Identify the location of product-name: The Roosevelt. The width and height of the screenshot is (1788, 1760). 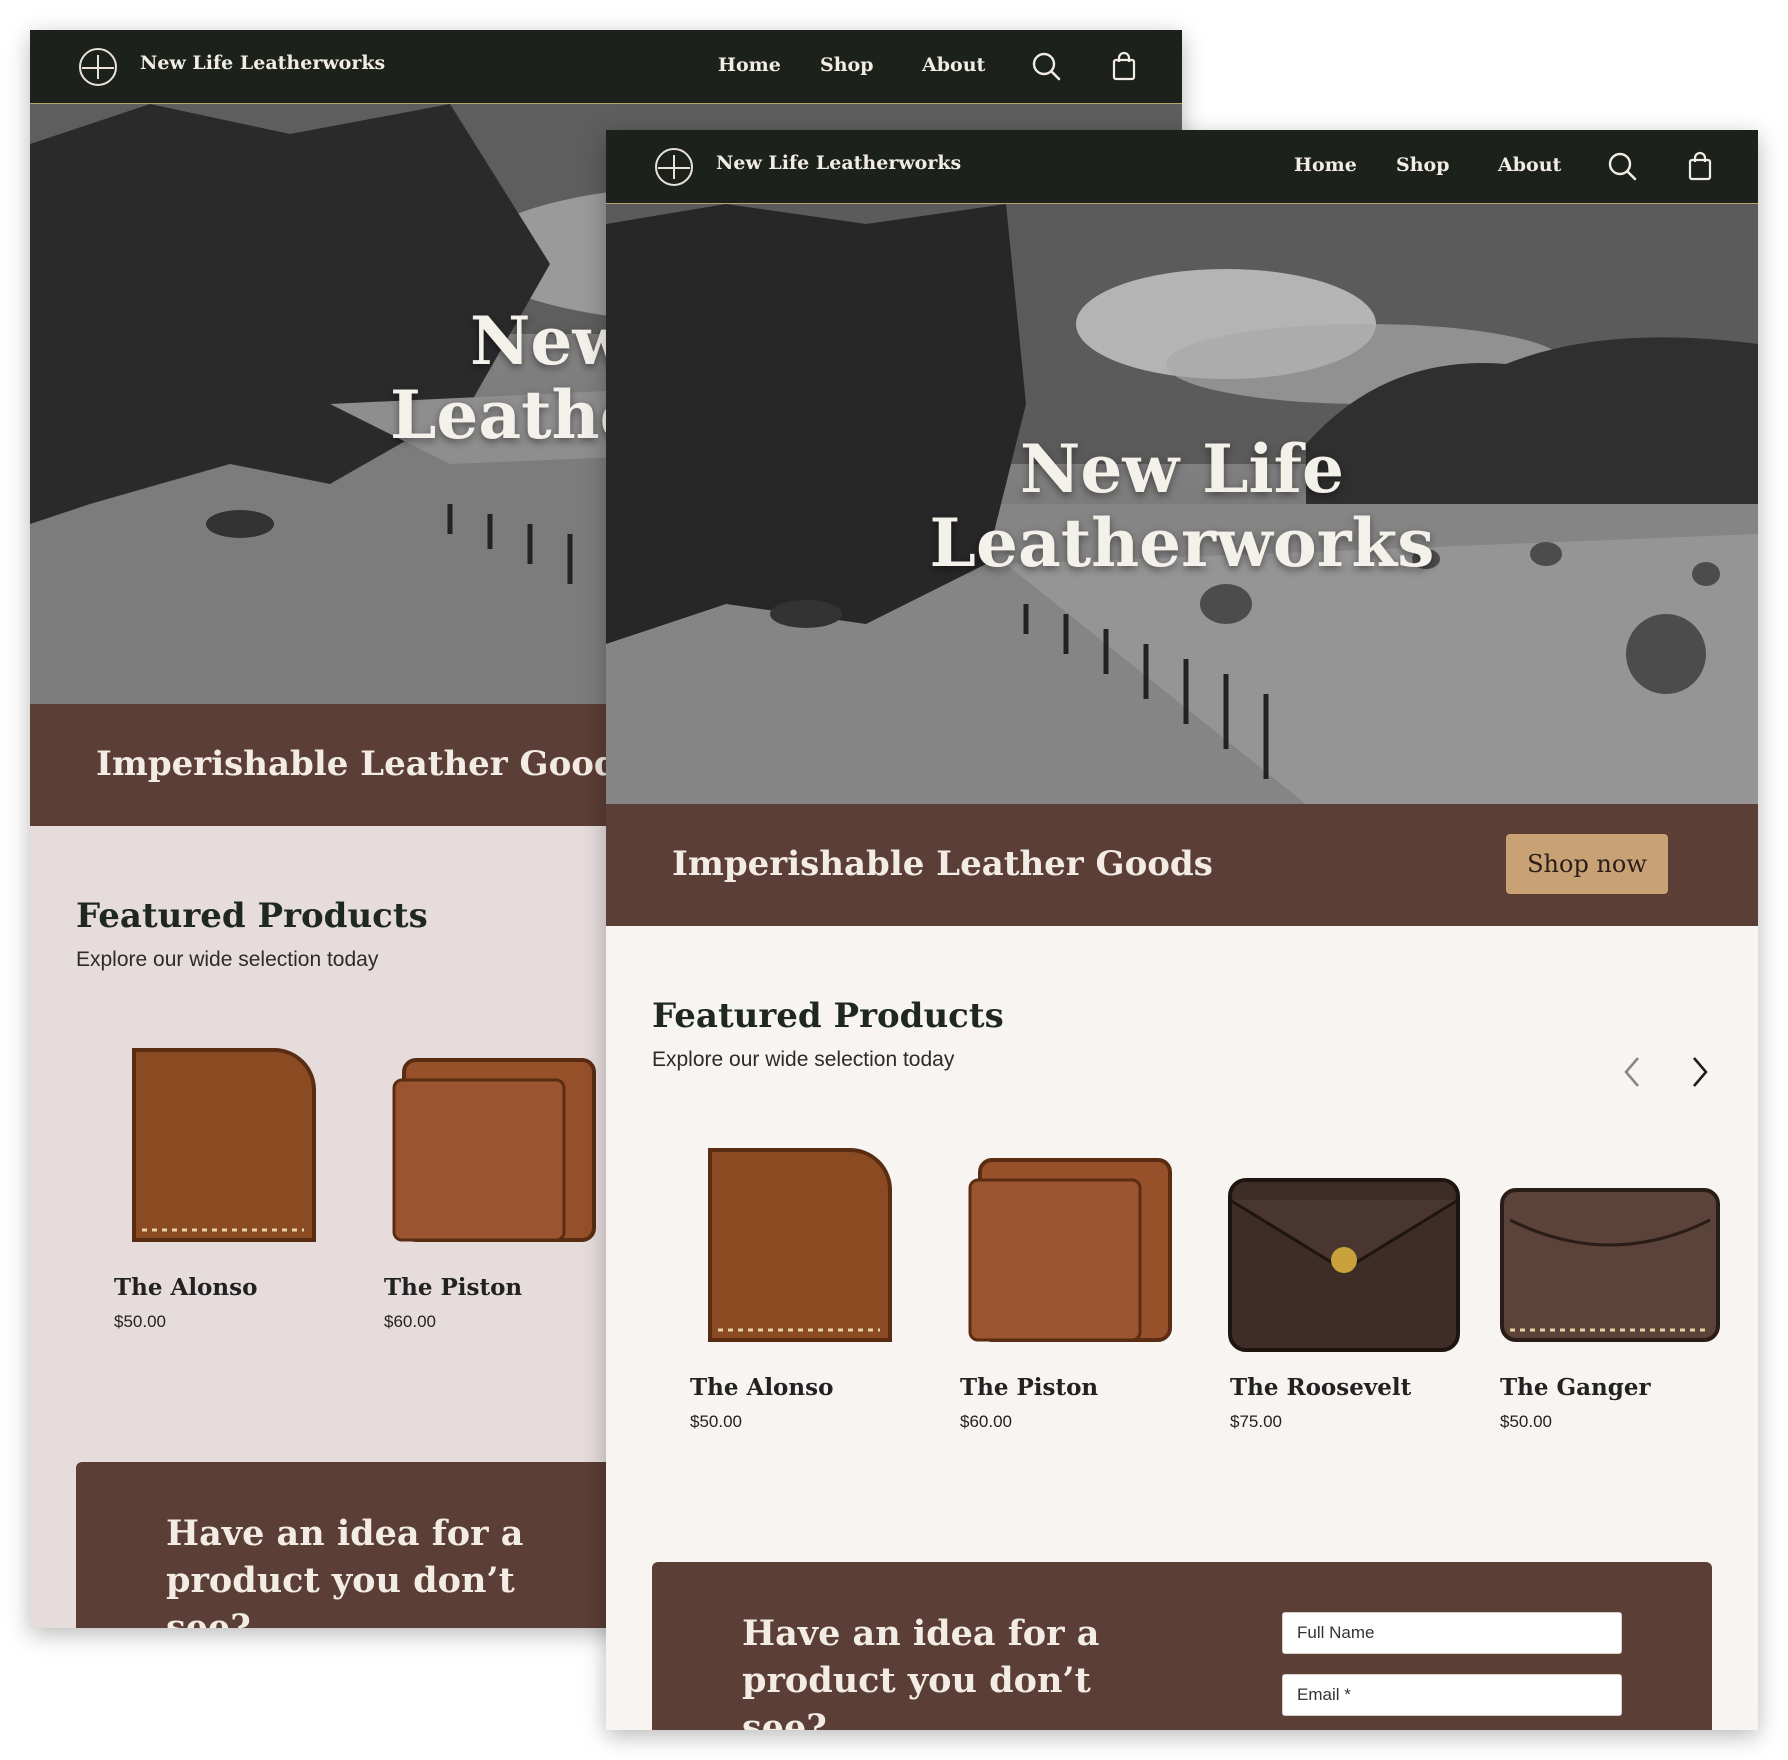
(1321, 1387).